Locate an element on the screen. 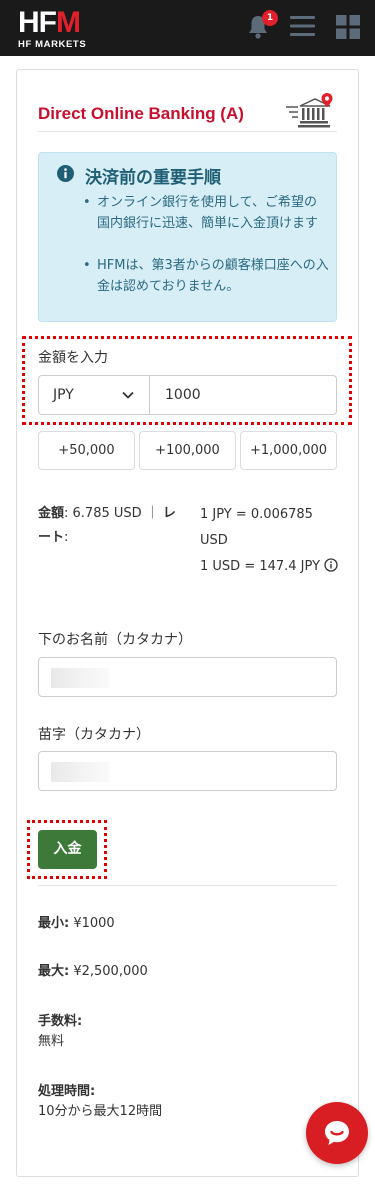 Image resolution: width=375 pixels, height=1192 pixels. exchange-rate: 1 JPY = 0.006785 USD 1 USD = 147.4 JPY is located at coordinates (270, 541).